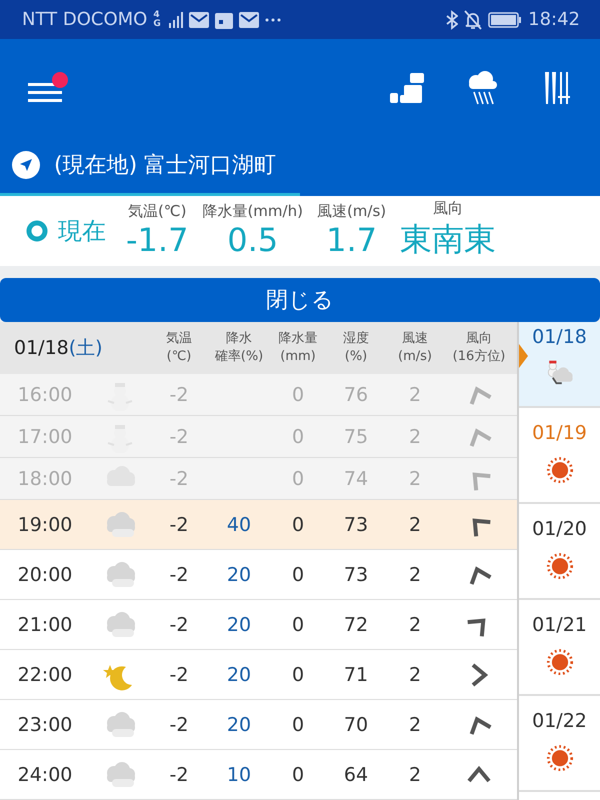  I want to click on date-heading: 01/18(土), so click(58, 349).